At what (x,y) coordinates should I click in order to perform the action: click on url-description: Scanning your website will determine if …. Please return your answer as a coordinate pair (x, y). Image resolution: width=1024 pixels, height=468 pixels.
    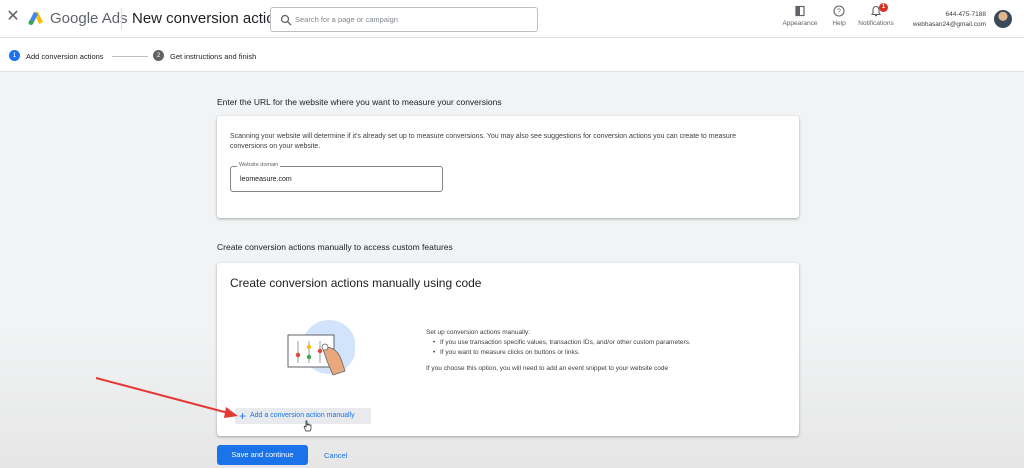
    Looking at the image, I should click on (483, 141).